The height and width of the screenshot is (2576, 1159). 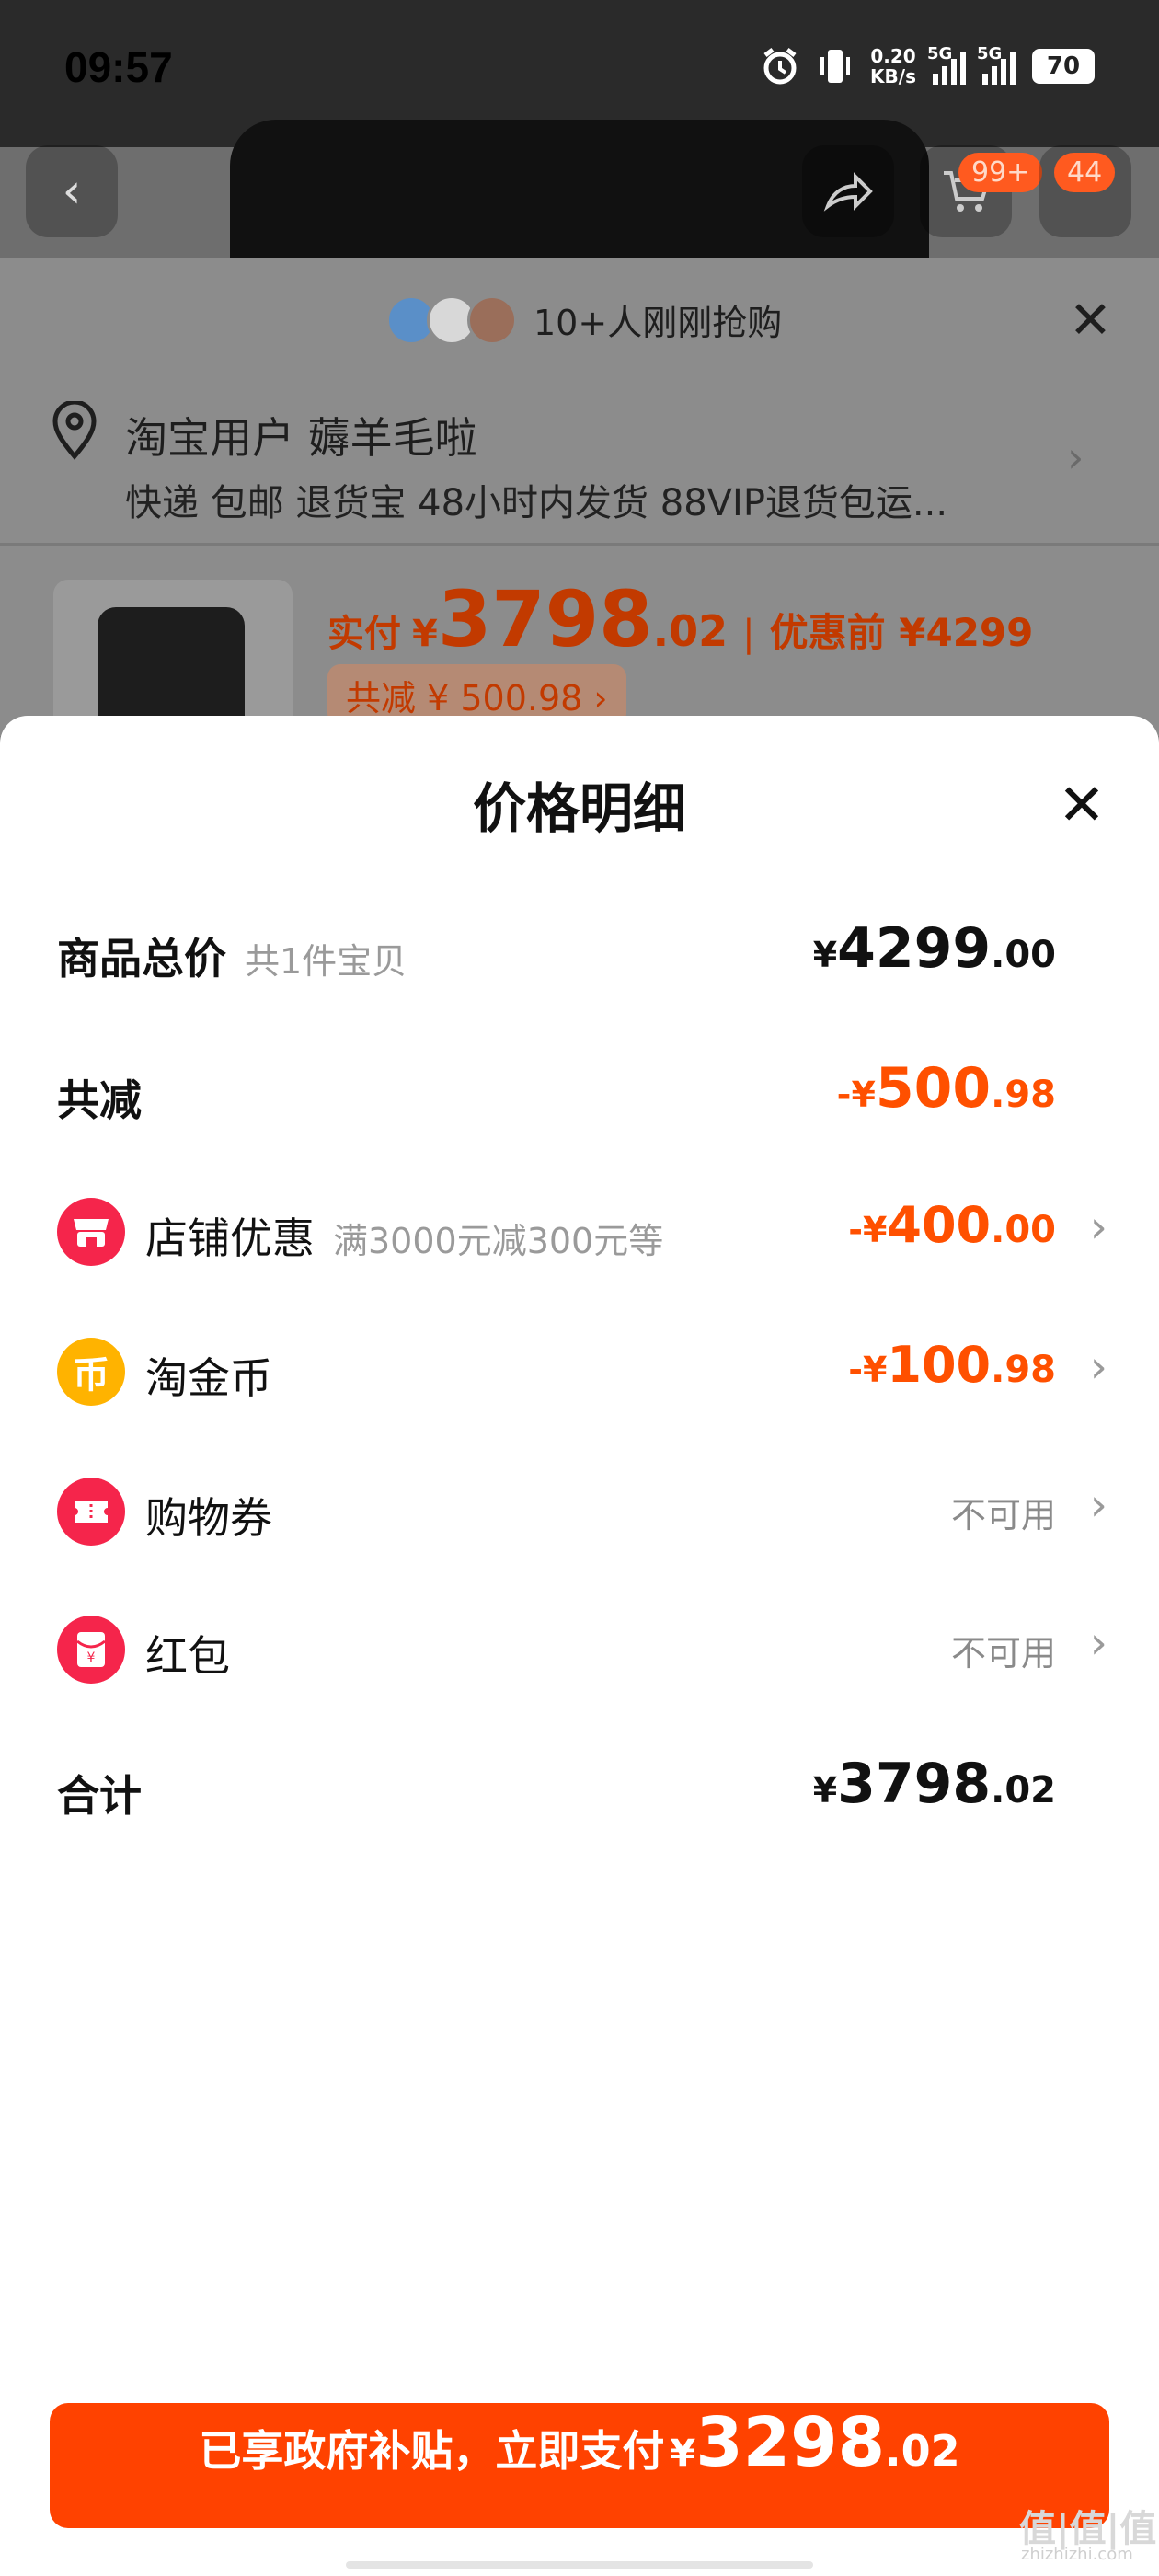 What do you see at coordinates (425, 634) in the screenshot?
I see `paid-currency: ¥` at bounding box center [425, 634].